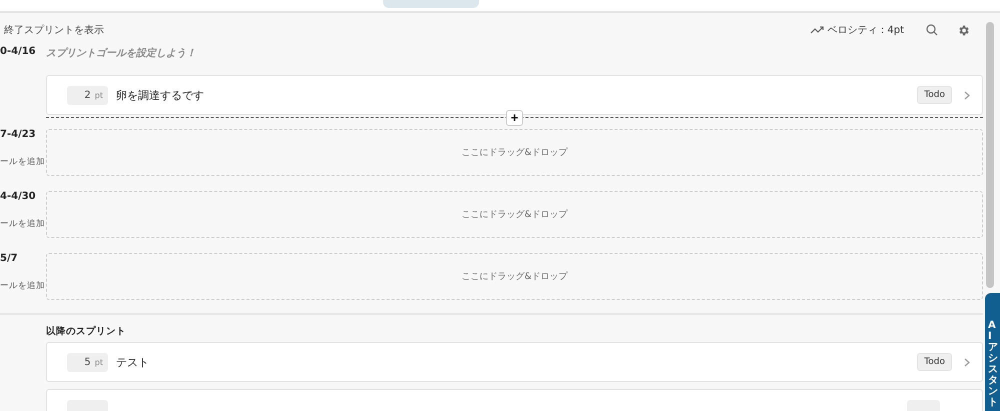 The image size is (1000, 411). Describe the element at coordinates (932, 30) in the screenshot. I see `search-icon` at that location.